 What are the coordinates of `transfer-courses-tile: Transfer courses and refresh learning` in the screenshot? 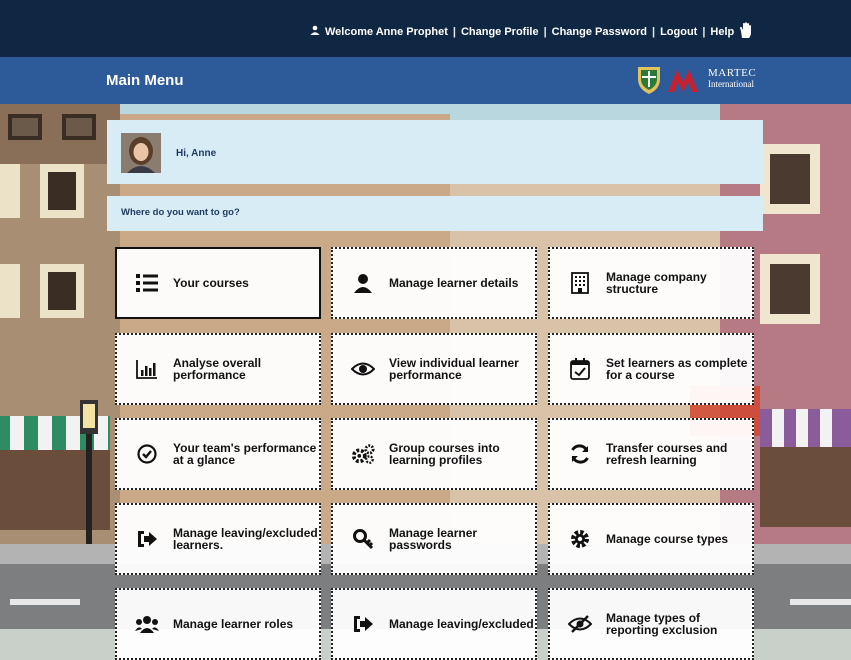 It's located at (651, 454).